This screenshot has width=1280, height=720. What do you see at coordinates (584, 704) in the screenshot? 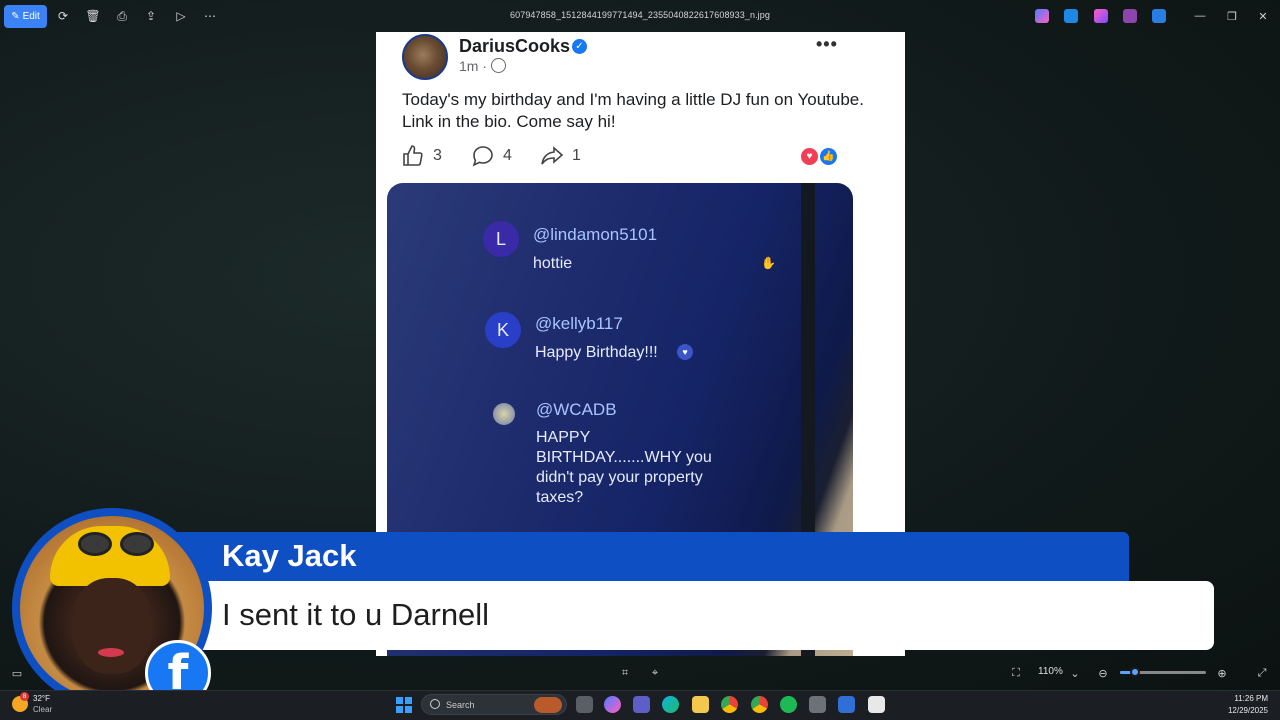
I see `task-view-icon` at bounding box center [584, 704].